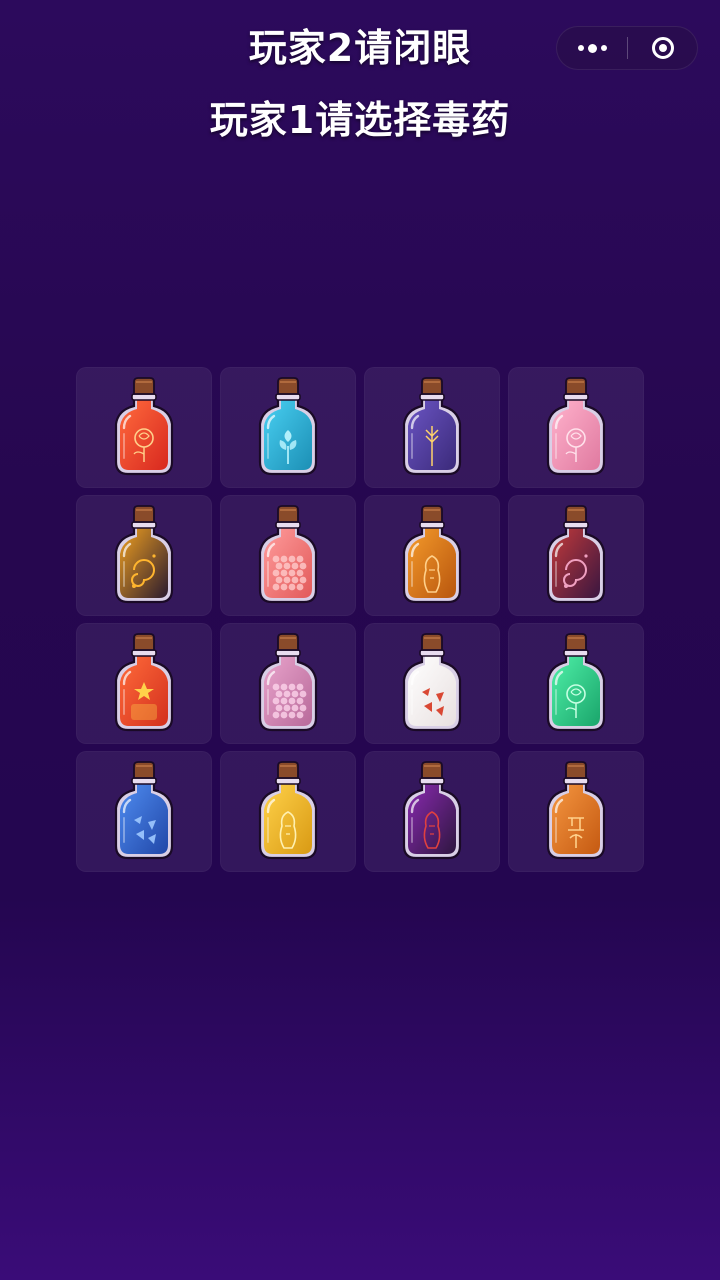 The width and height of the screenshot is (720, 1280). What do you see at coordinates (360, 120) in the screenshot?
I see `instruction-line-2: 玩家1请选择毒药` at bounding box center [360, 120].